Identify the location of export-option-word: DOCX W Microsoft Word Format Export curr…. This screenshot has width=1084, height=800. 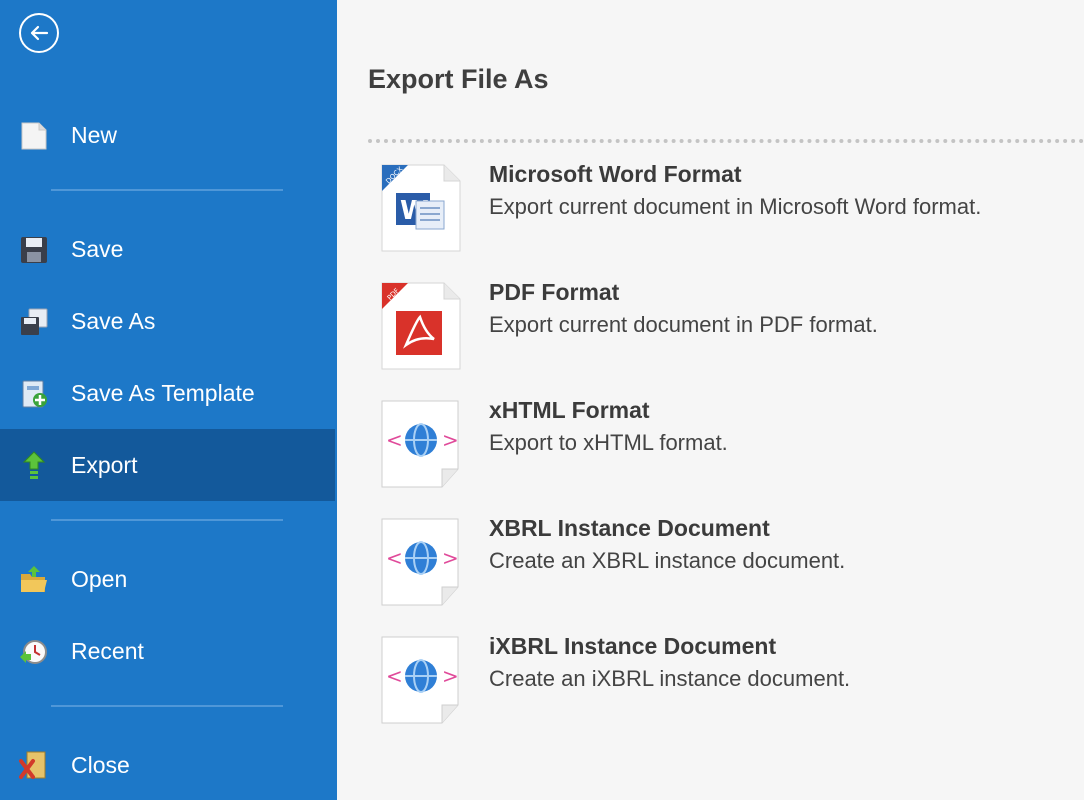
(726, 217).